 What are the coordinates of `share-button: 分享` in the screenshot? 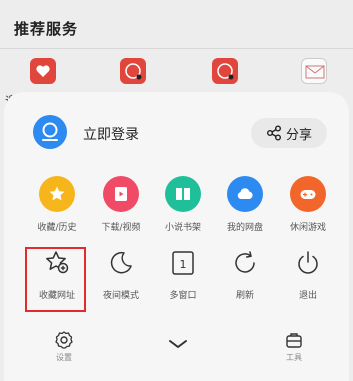 It's located at (289, 133).